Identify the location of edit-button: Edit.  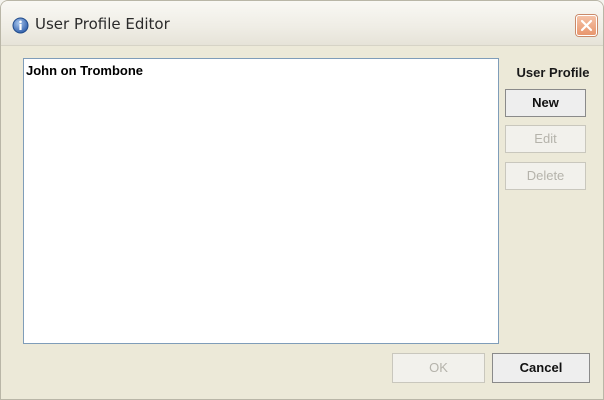
(545, 139).